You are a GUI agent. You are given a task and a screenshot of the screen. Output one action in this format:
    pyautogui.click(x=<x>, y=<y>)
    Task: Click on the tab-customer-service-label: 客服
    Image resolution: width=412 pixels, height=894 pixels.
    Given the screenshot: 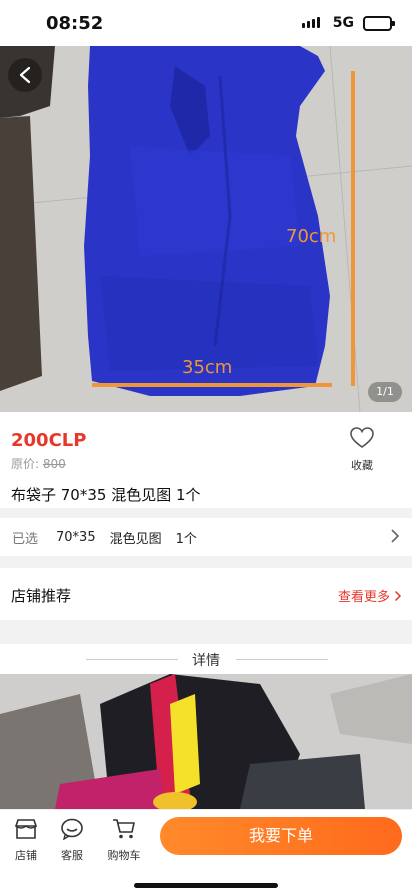 What is the action you would take?
    pyautogui.click(x=72, y=855)
    